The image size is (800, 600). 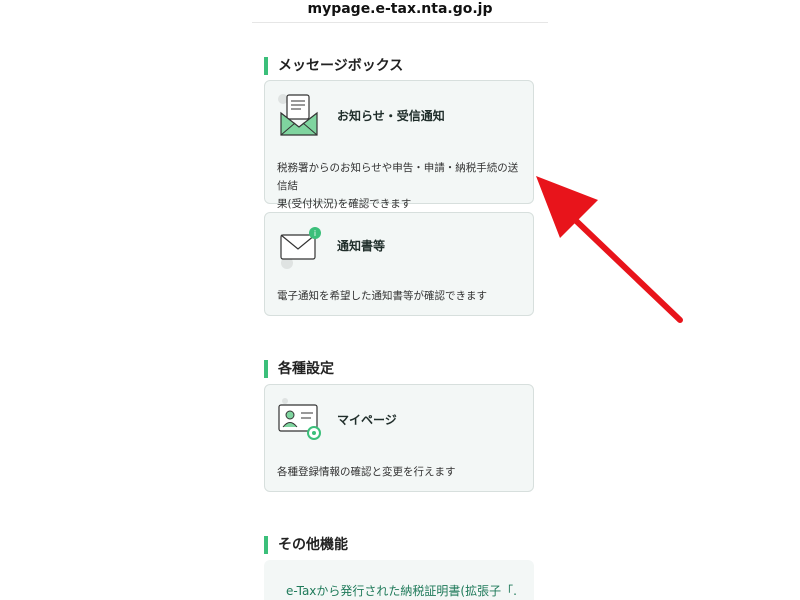 What do you see at coordinates (315, 233) in the screenshot?
I see `svg-text: i` at bounding box center [315, 233].